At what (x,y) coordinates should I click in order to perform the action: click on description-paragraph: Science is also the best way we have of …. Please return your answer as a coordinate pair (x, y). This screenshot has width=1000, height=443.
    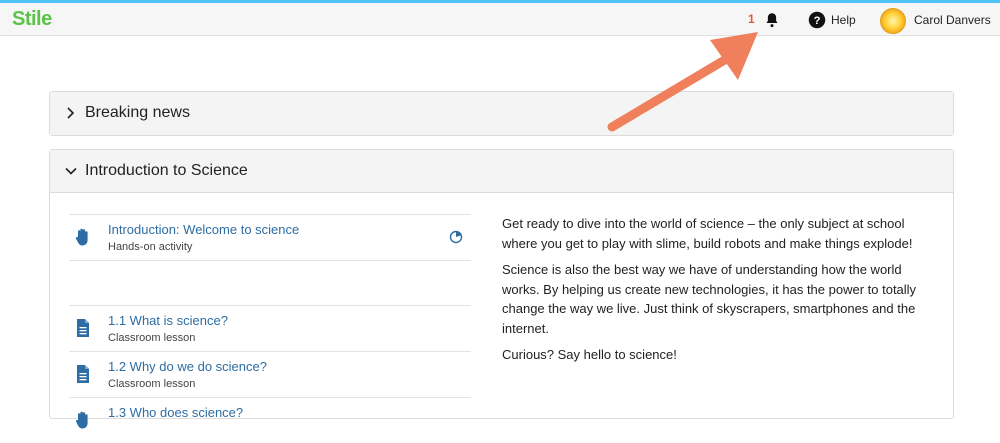
    Looking at the image, I should click on (709, 299).